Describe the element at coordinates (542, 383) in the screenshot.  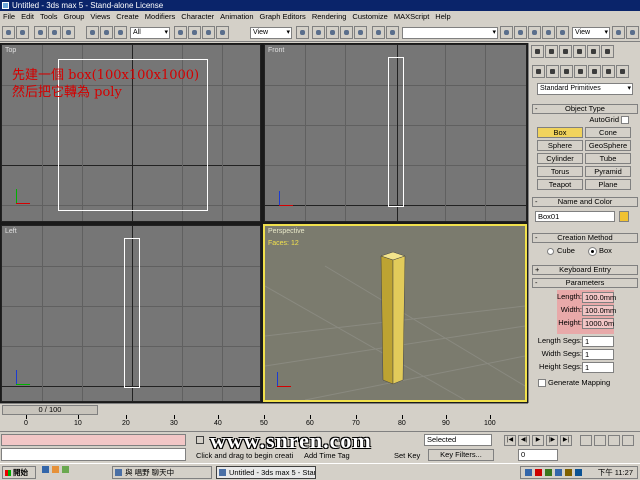
I see `generate-mapping-checkbox` at that location.